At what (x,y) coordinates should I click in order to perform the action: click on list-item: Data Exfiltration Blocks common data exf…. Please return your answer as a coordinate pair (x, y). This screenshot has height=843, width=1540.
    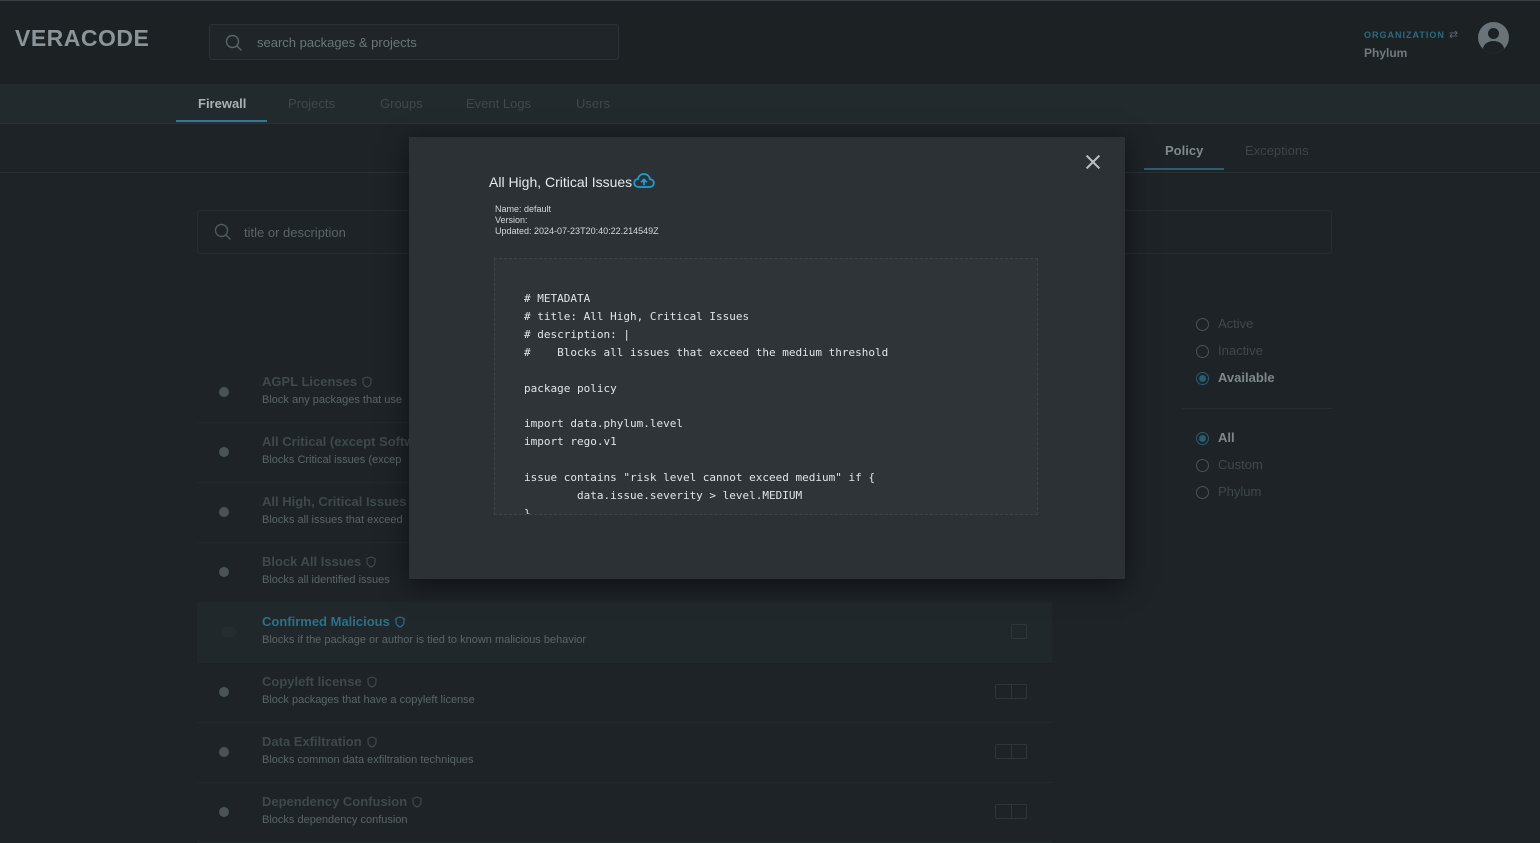
    Looking at the image, I should click on (624, 752).